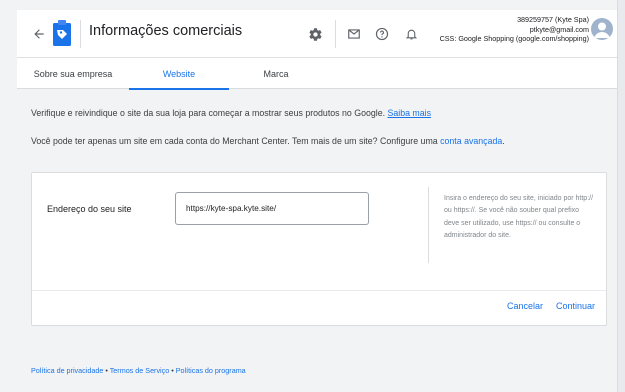 The height and width of the screenshot is (392, 625). I want to click on notifications-bell-icon, so click(411, 34).